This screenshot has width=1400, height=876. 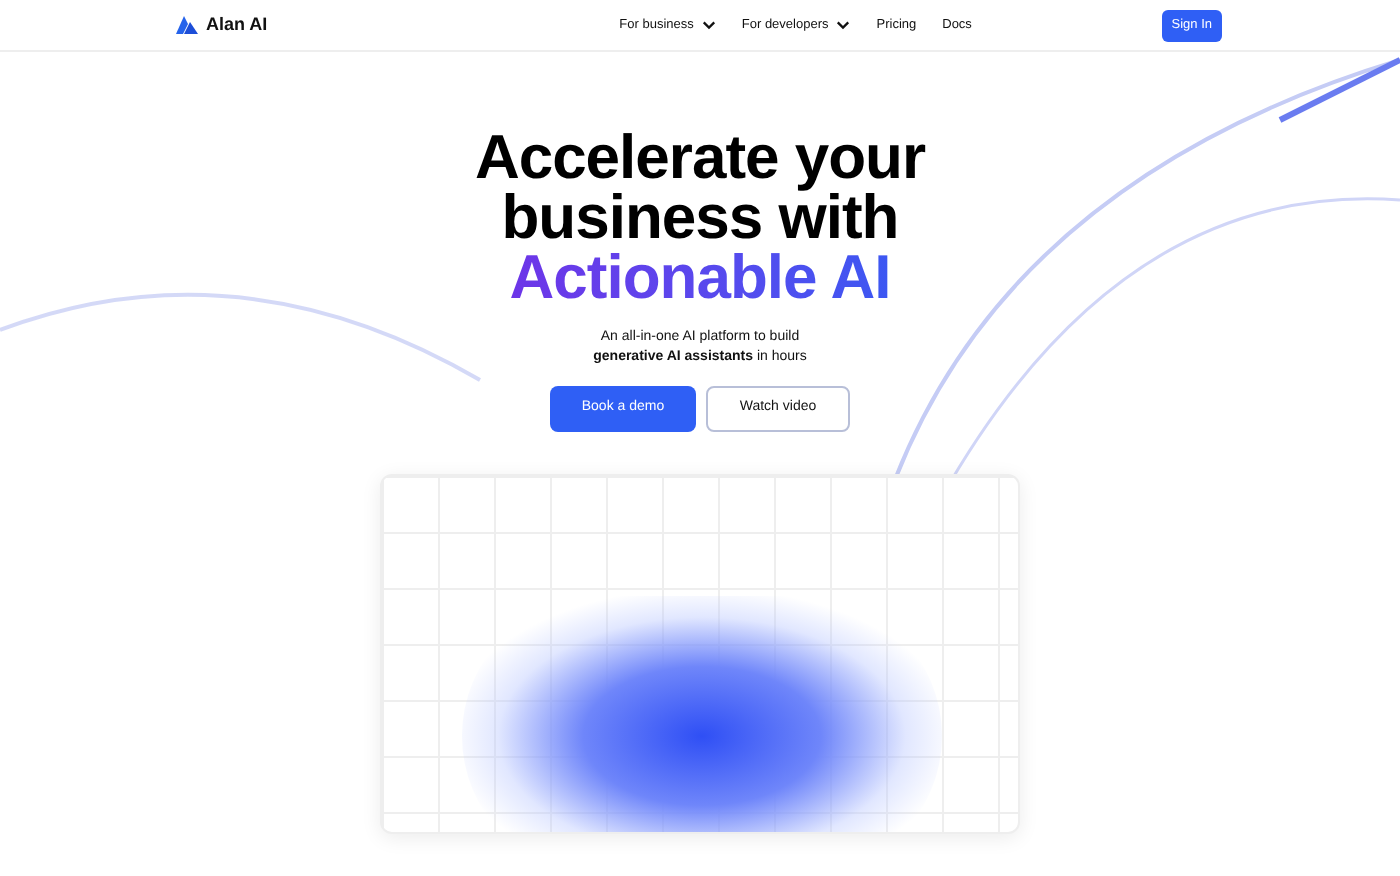 What do you see at coordinates (237, 24) in the screenshot?
I see `logo-text: Alan AI` at bounding box center [237, 24].